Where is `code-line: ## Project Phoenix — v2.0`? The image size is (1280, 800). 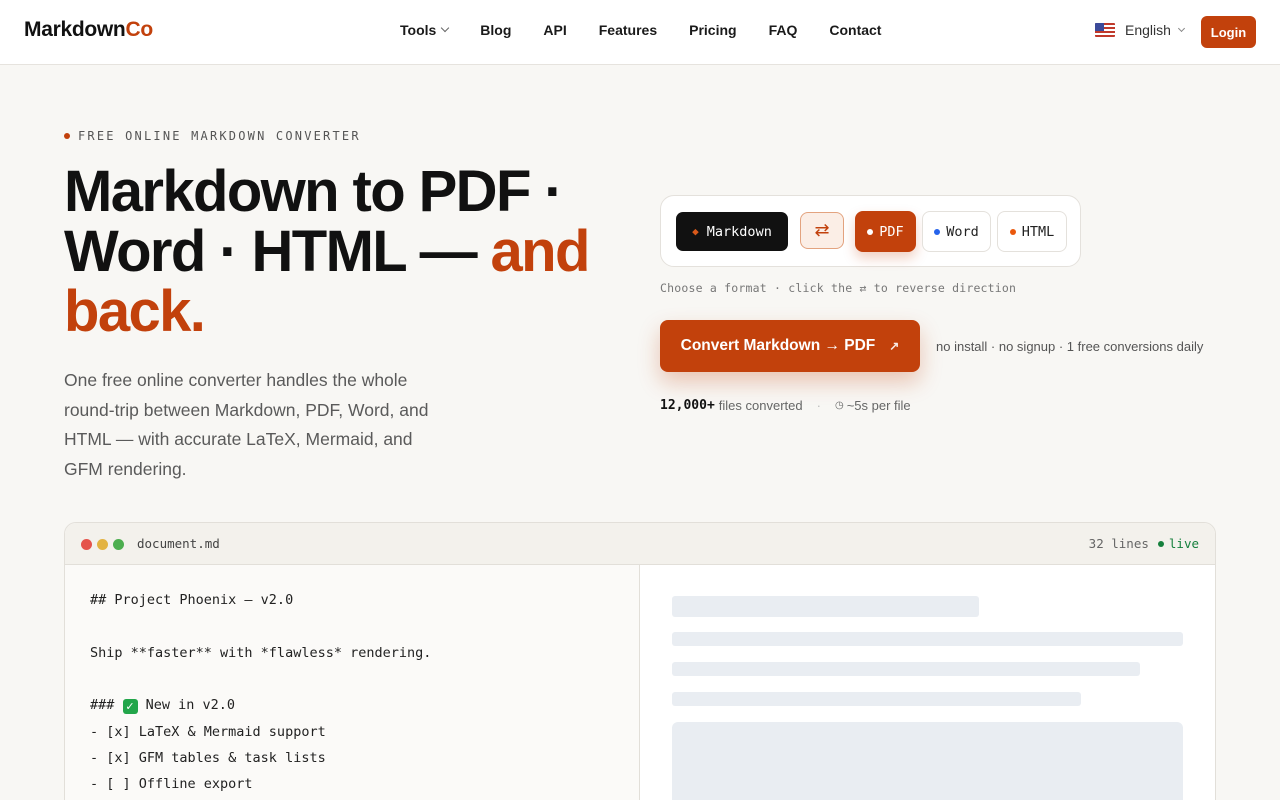
code-line: ## Project Phoenix — v2.0 is located at coordinates (192, 600).